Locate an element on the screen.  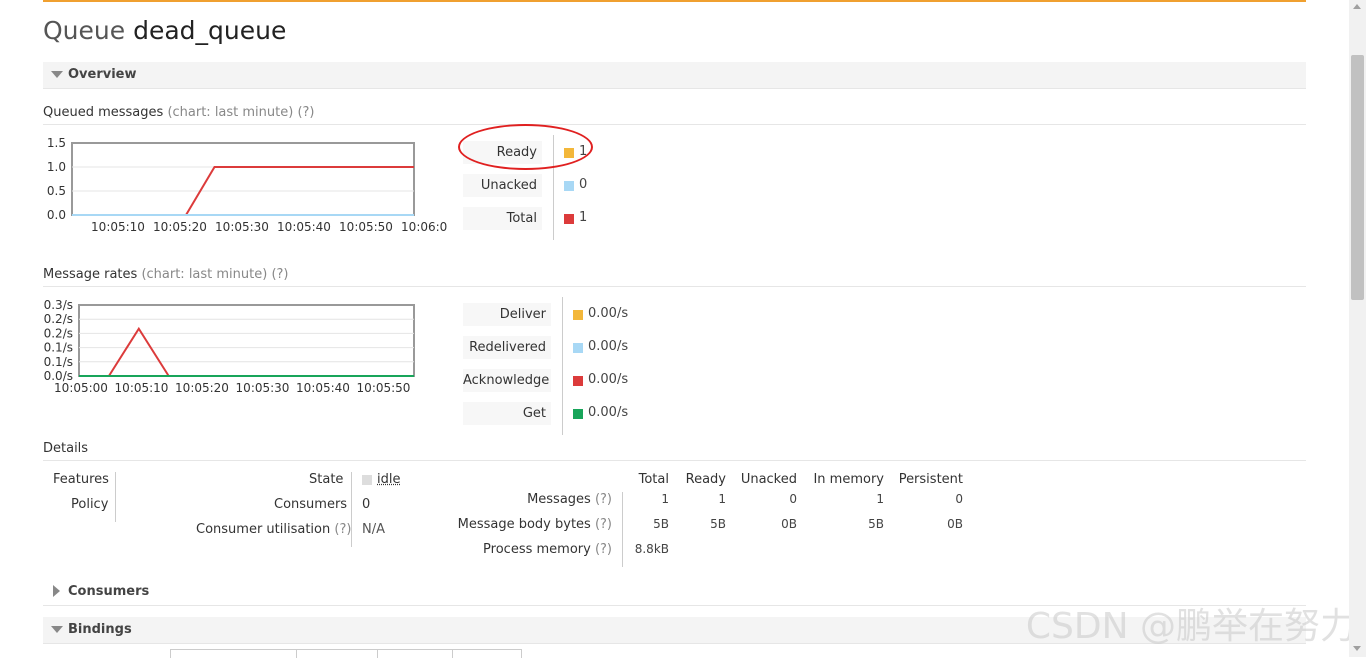
message-rates-heading: Message rates (chart: last minute) (?) is located at coordinates (674, 277).